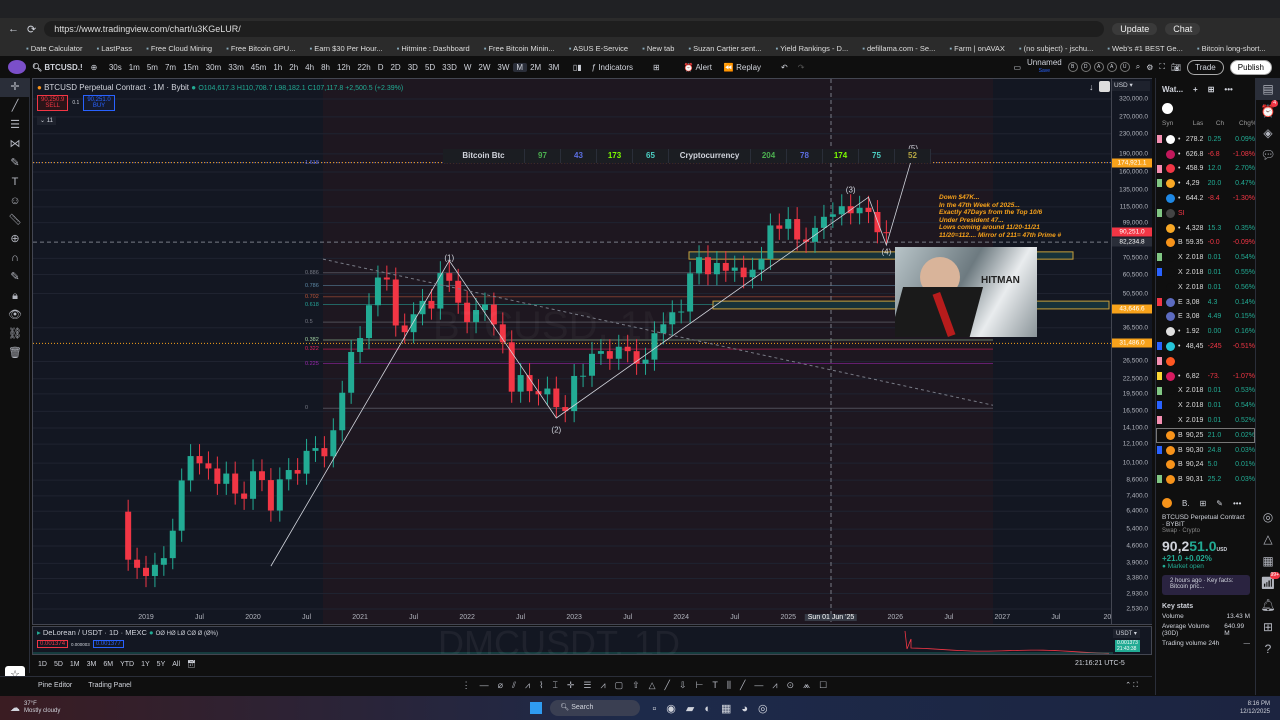 This screenshot has height=720, width=1280. I want to click on help-icon: ?, so click(1268, 649).